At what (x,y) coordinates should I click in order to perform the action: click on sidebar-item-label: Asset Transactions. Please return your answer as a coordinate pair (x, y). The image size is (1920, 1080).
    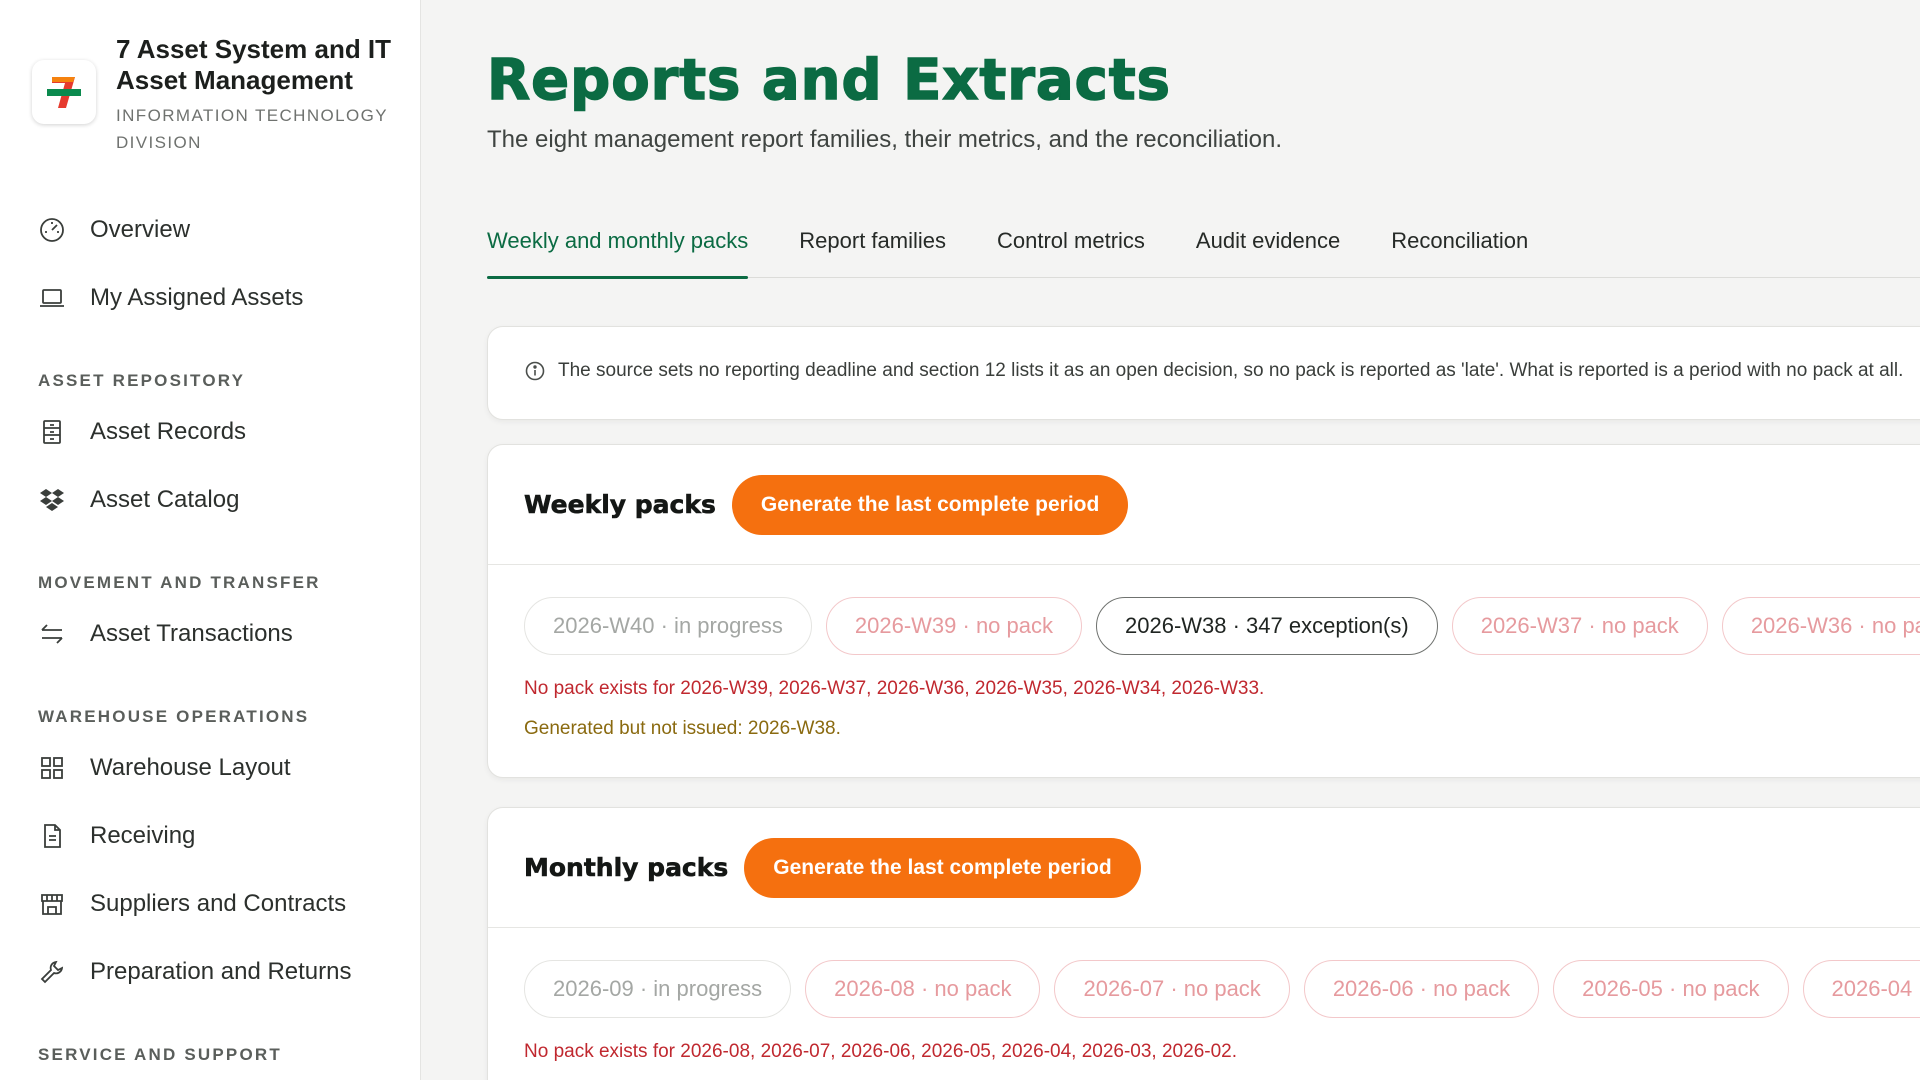
    Looking at the image, I should click on (191, 633).